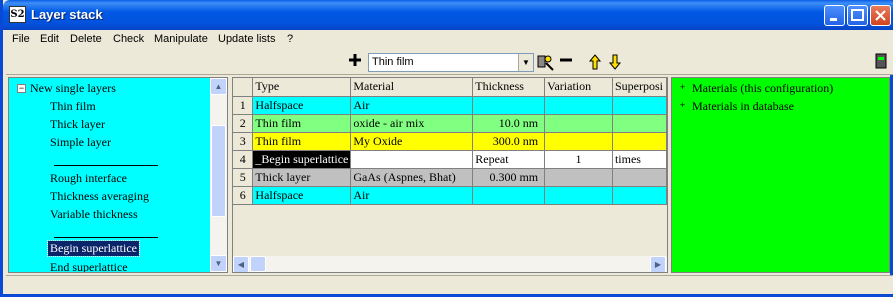 The image size is (893, 297). I want to click on menu-help: ?, so click(290, 39).